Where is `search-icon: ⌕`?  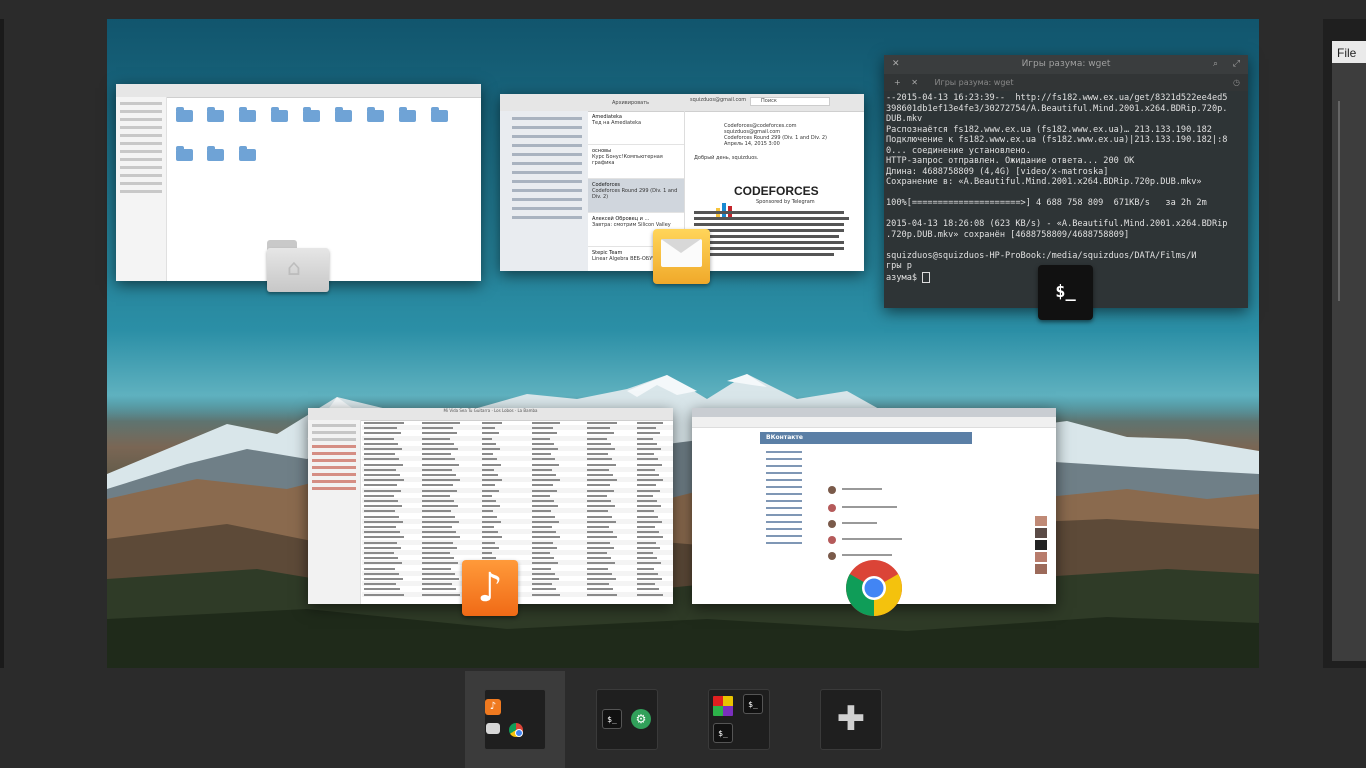 search-icon: ⌕ is located at coordinates (1215, 64).